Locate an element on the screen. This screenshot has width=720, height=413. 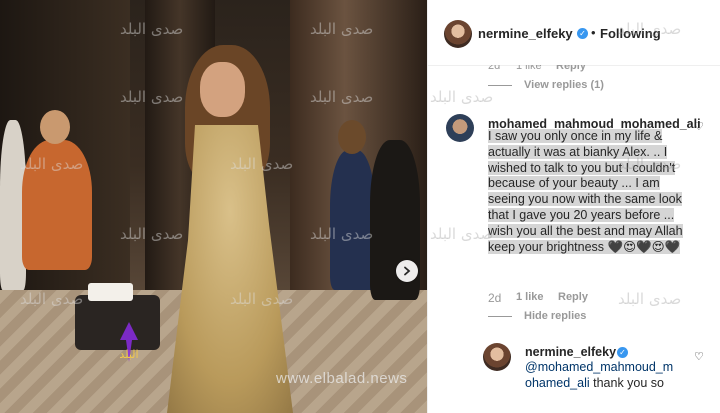
guest-figure is located at coordinates (352, 220).